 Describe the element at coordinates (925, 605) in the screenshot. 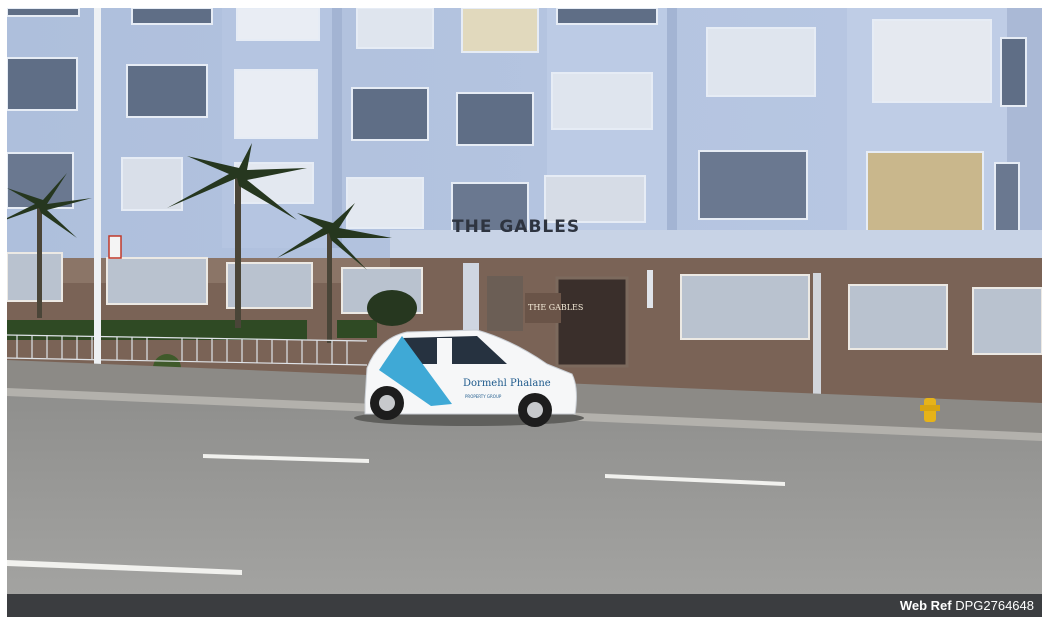

I see `web-ref-label: Web Ref` at that location.